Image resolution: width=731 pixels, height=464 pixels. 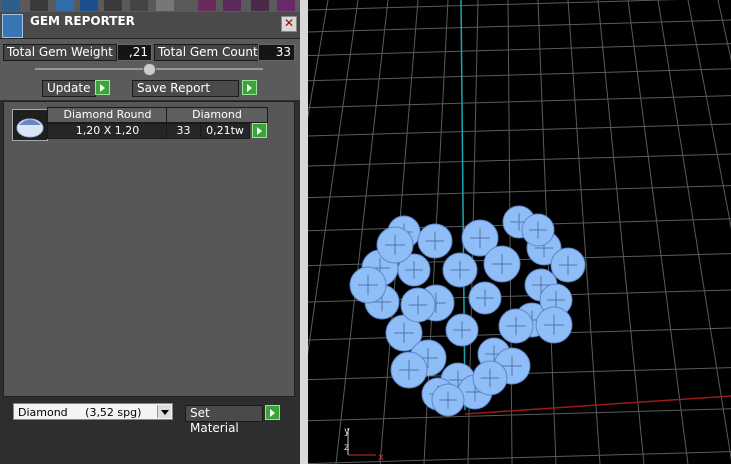 I want to click on document-icon, so click(x=165, y=5).